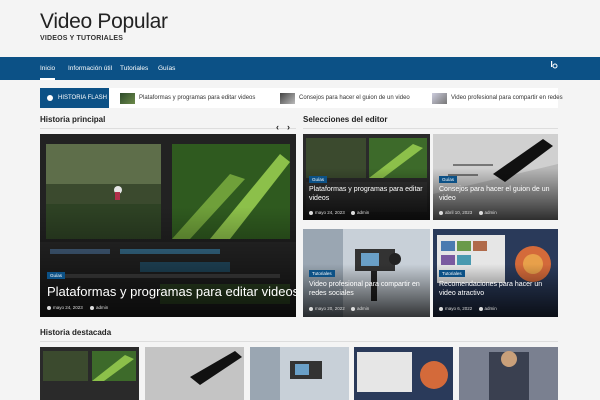 The image size is (600, 400). Describe the element at coordinates (82, 98) in the screenshot. I see `ticker-label-text: HISTORIA FLASH` at that location.